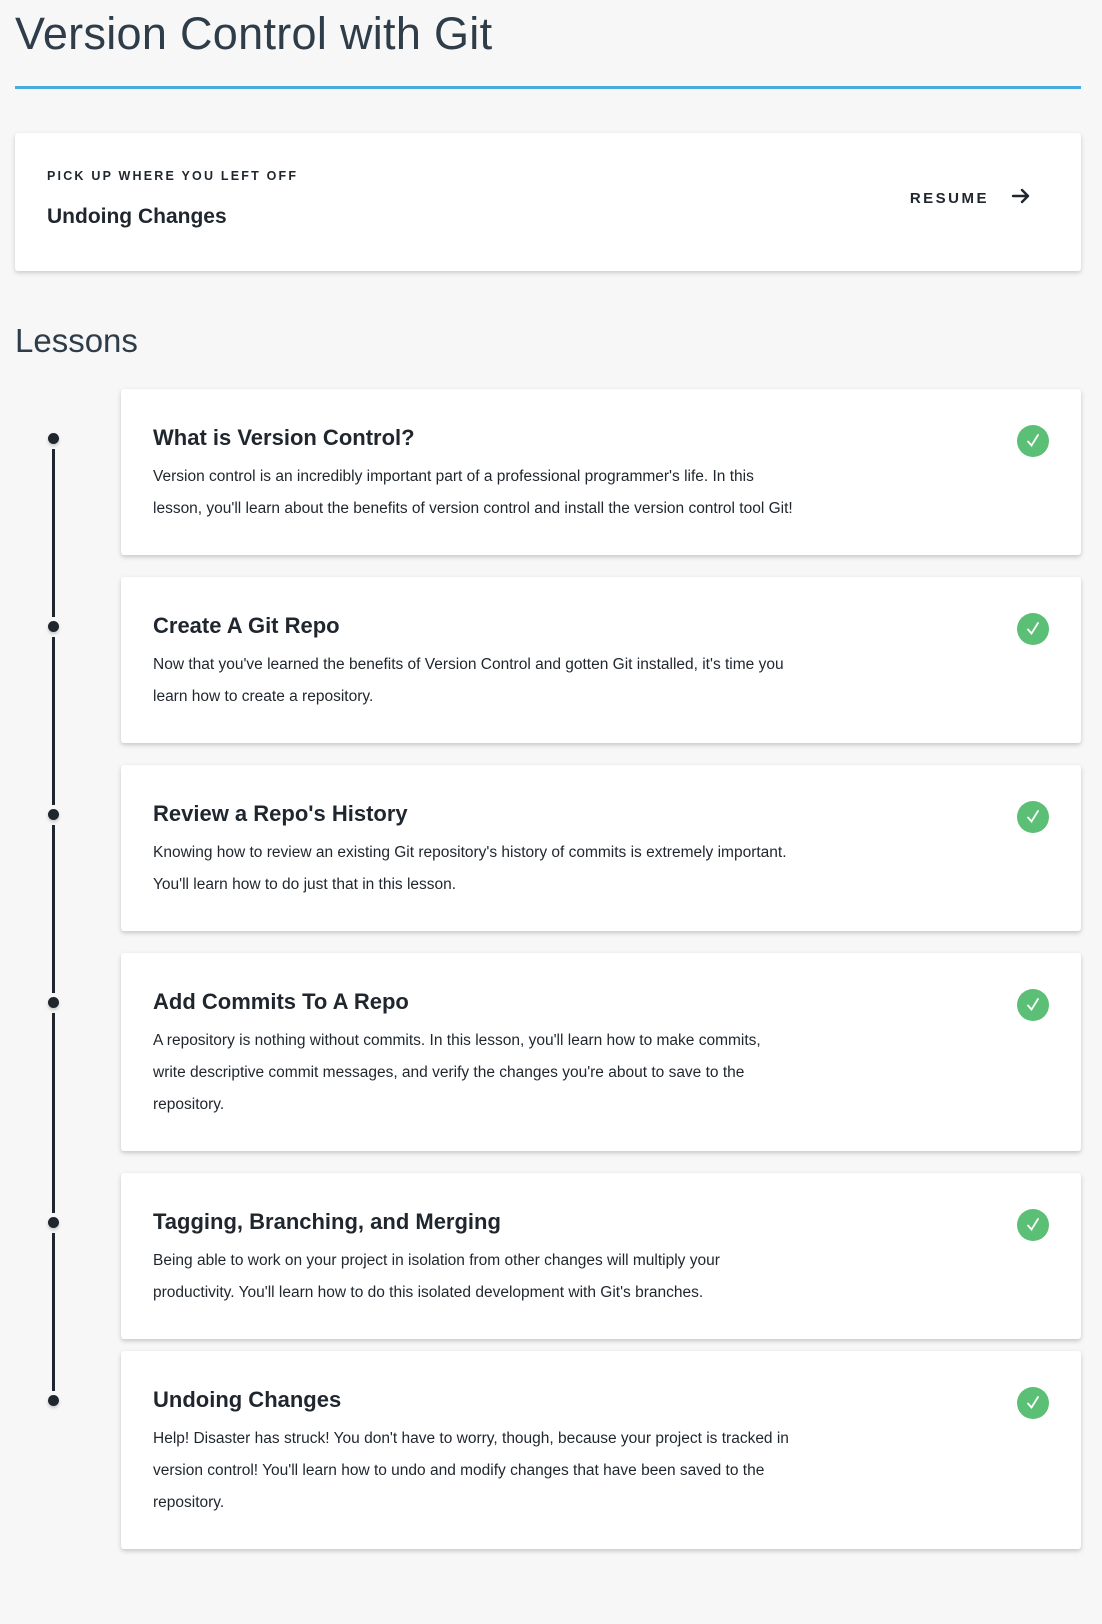 This screenshot has width=1102, height=1624. What do you see at coordinates (284, 437) in the screenshot?
I see `lesson-title: What is Version Control?` at bounding box center [284, 437].